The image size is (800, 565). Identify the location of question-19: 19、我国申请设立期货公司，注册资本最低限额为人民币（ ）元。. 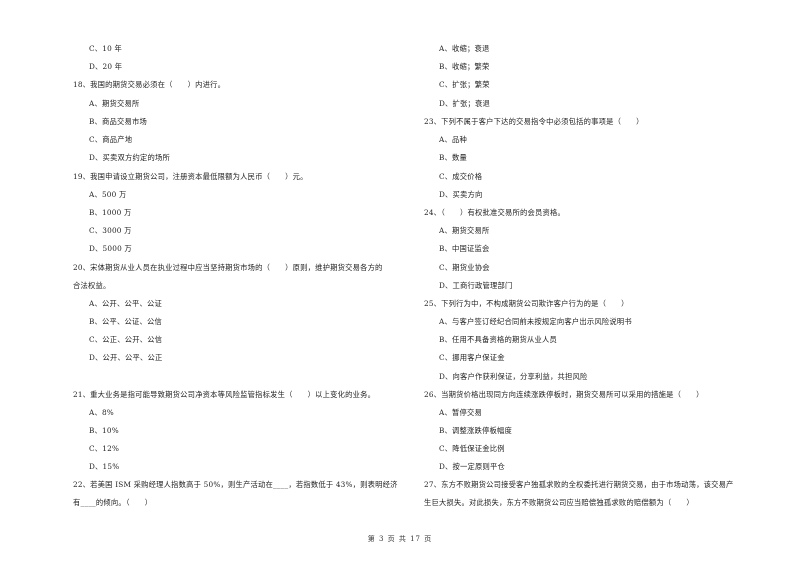
(190, 176).